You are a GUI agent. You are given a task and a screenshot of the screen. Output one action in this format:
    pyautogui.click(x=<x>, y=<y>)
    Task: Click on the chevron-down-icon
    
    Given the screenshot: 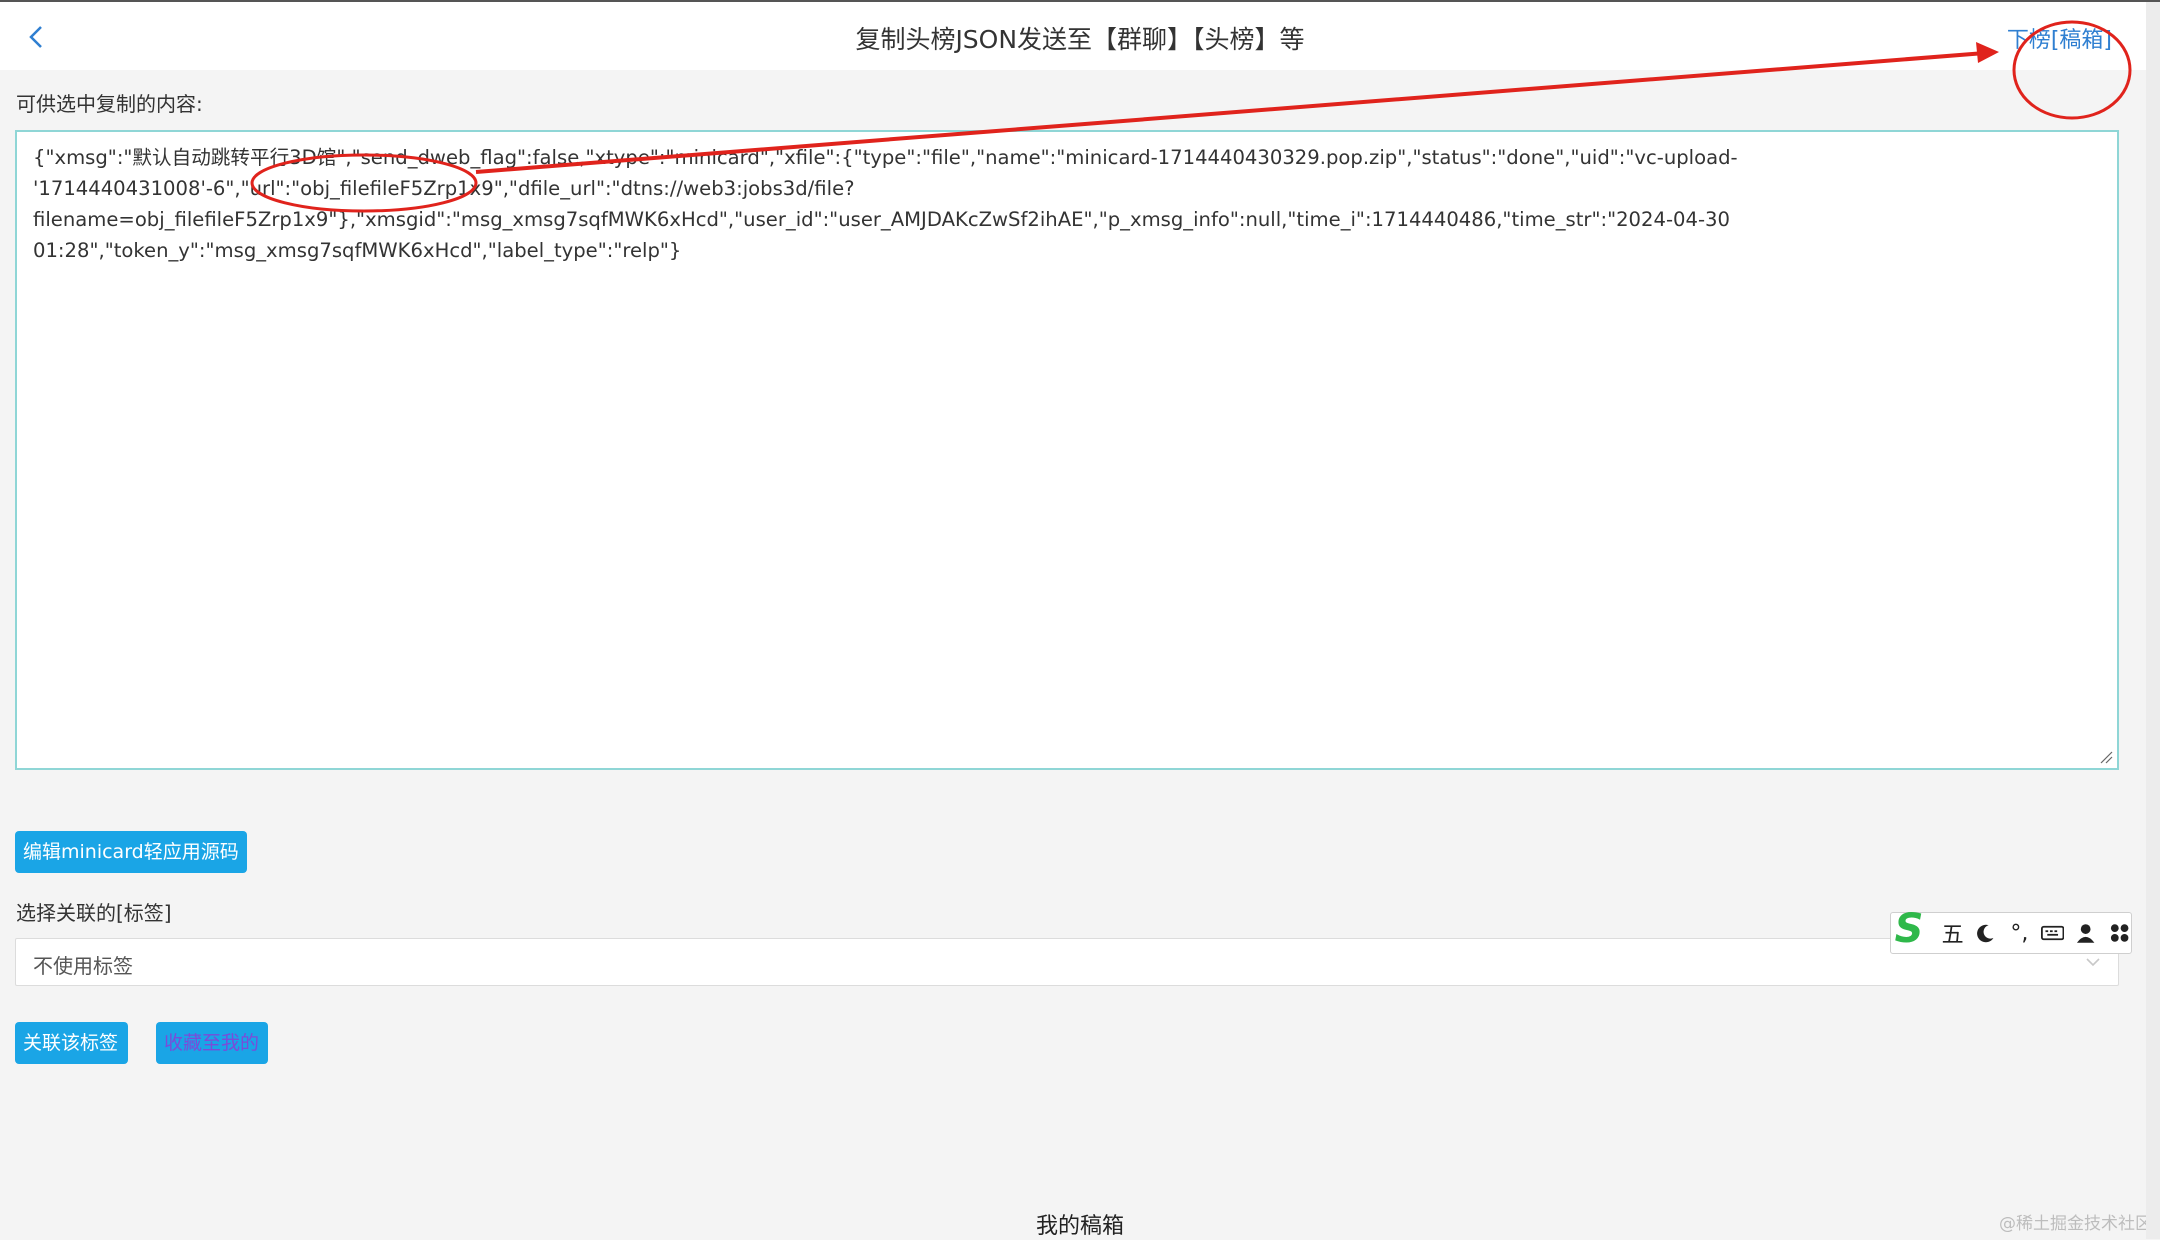 What is the action you would take?
    pyautogui.click(x=2093, y=962)
    